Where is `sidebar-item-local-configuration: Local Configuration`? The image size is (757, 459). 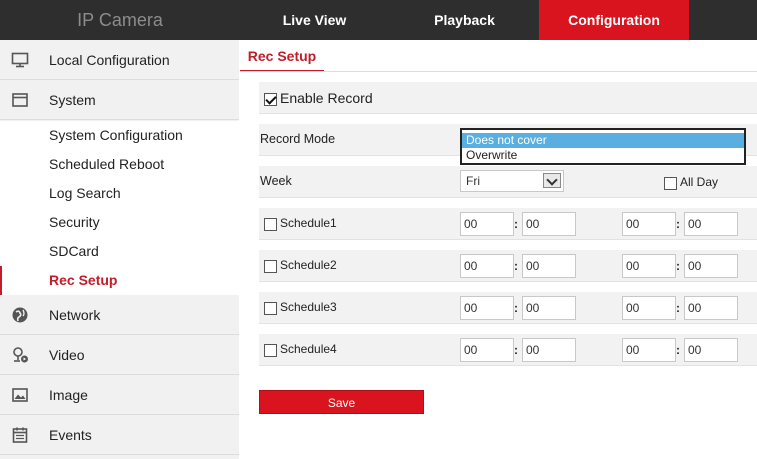 sidebar-item-local-configuration: Local Configuration is located at coordinates (119, 60).